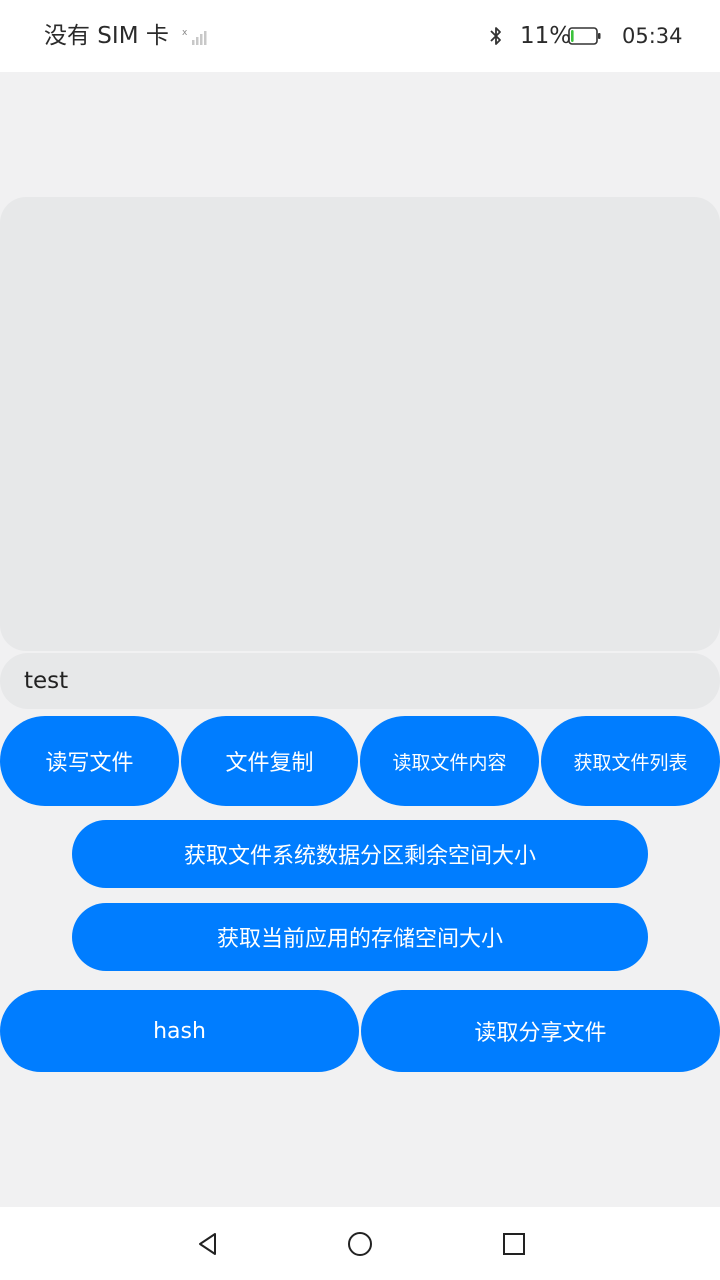  What do you see at coordinates (46, 681) in the screenshot?
I see `text-input-value: test` at bounding box center [46, 681].